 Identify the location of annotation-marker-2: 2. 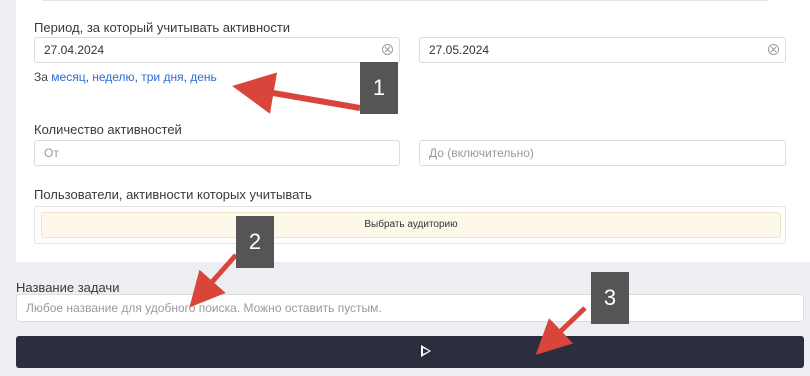
(255, 242).